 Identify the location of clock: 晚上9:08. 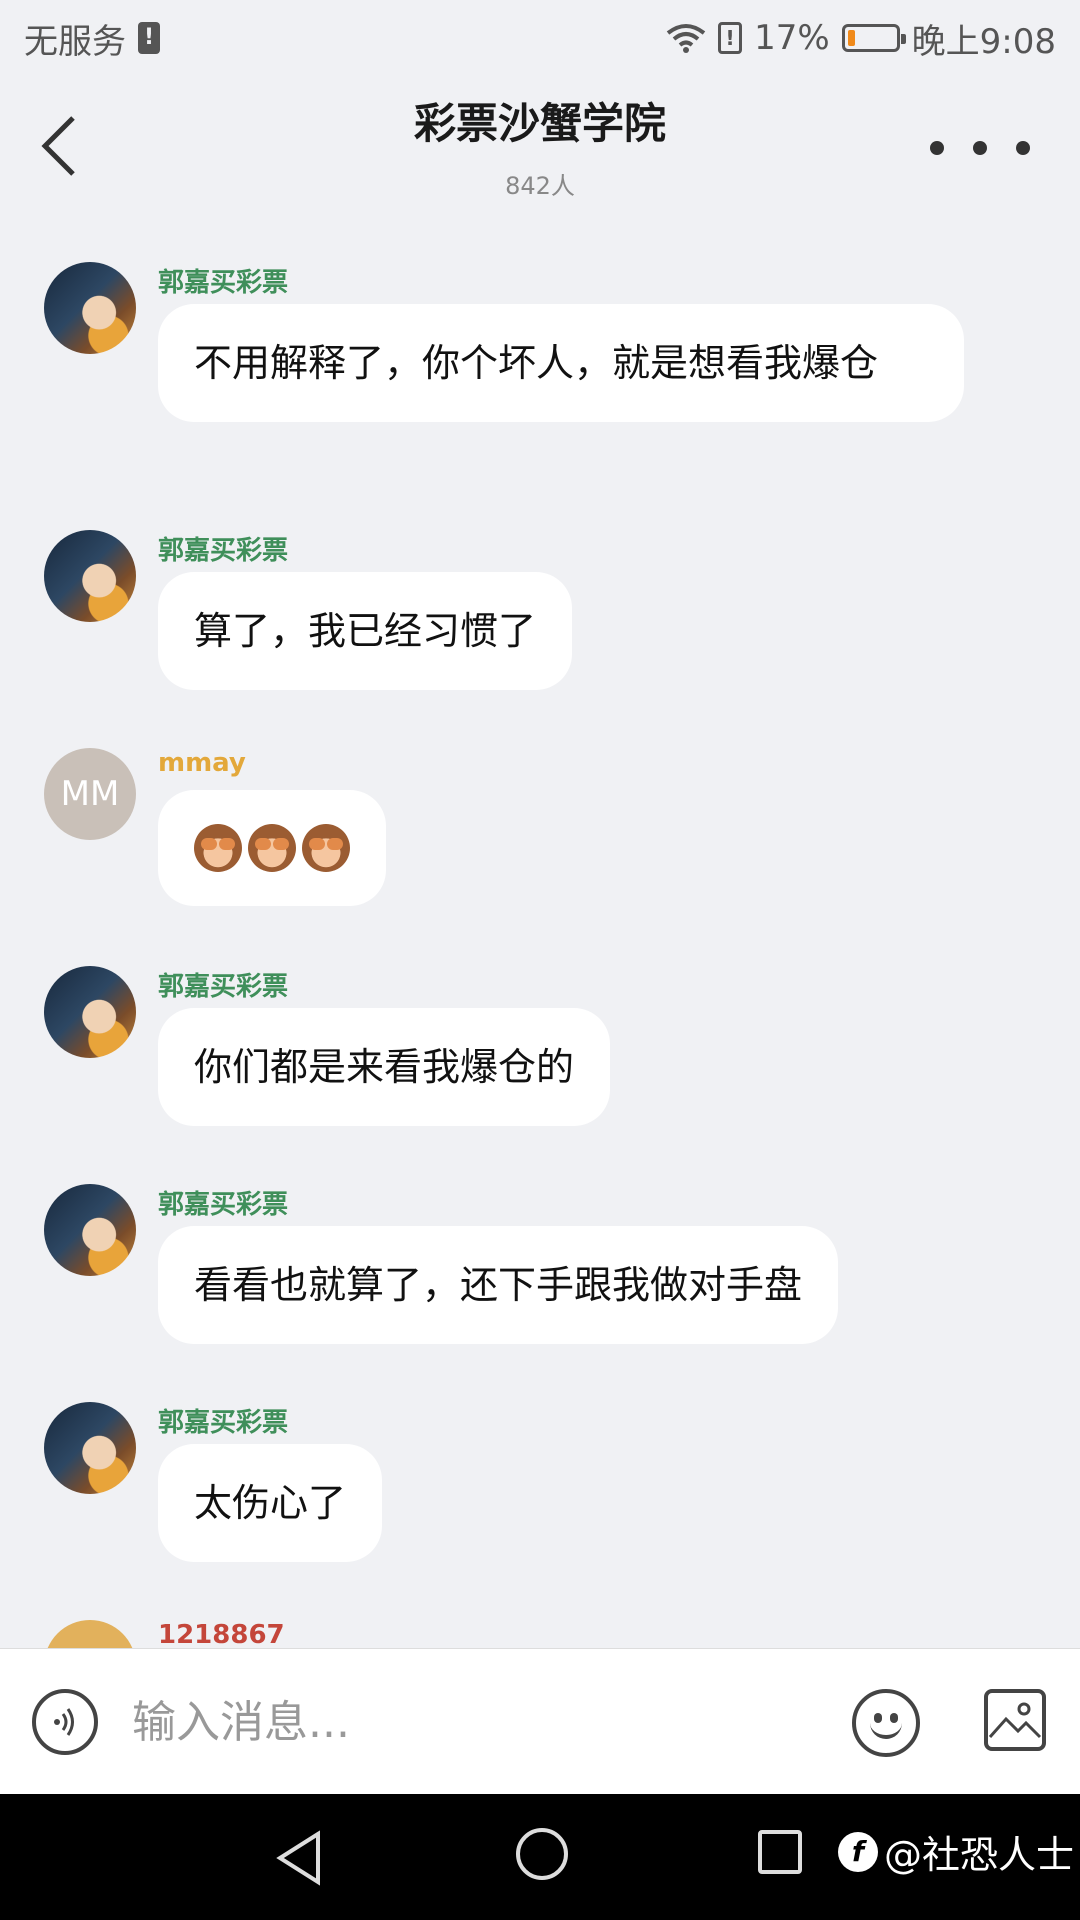
(983, 41).